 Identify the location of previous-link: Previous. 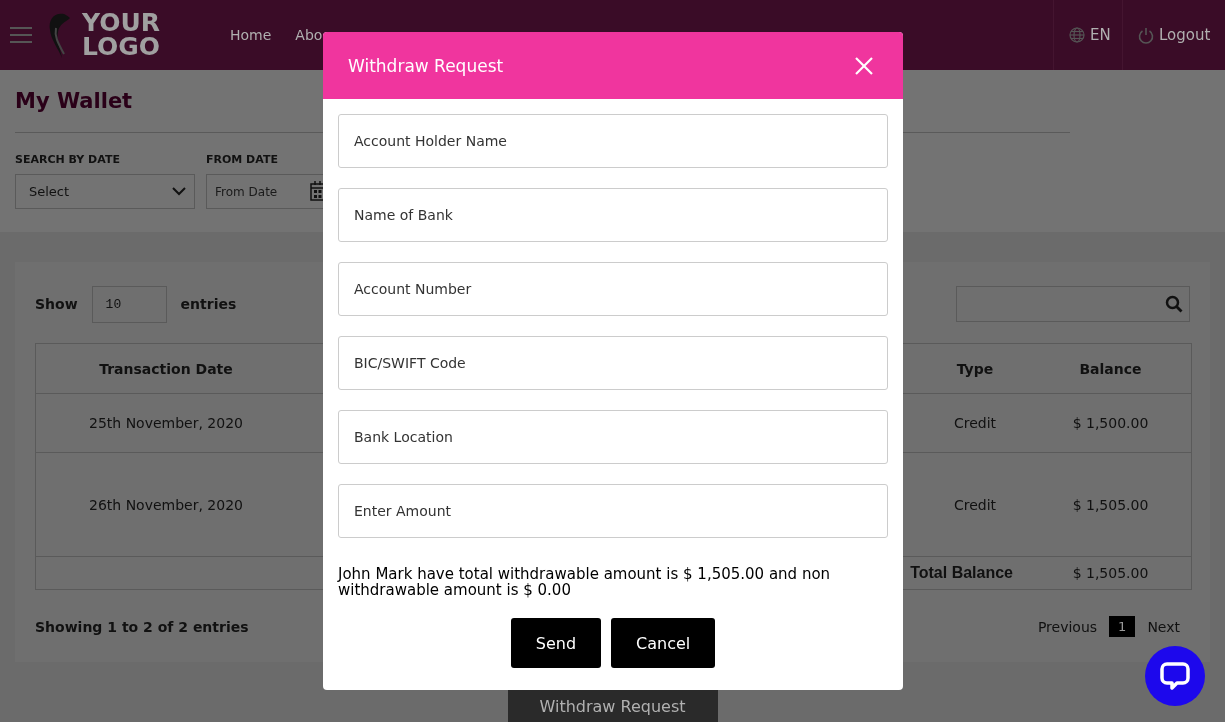
(1067, 626).